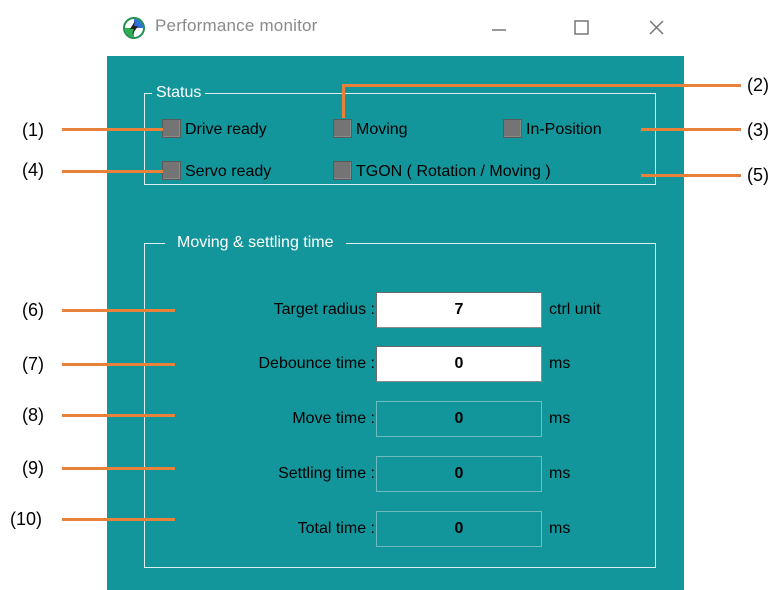  Describe the element at coordinates (758, 85) in the screenshot. I see `callout-2-number: (2)` at that location.